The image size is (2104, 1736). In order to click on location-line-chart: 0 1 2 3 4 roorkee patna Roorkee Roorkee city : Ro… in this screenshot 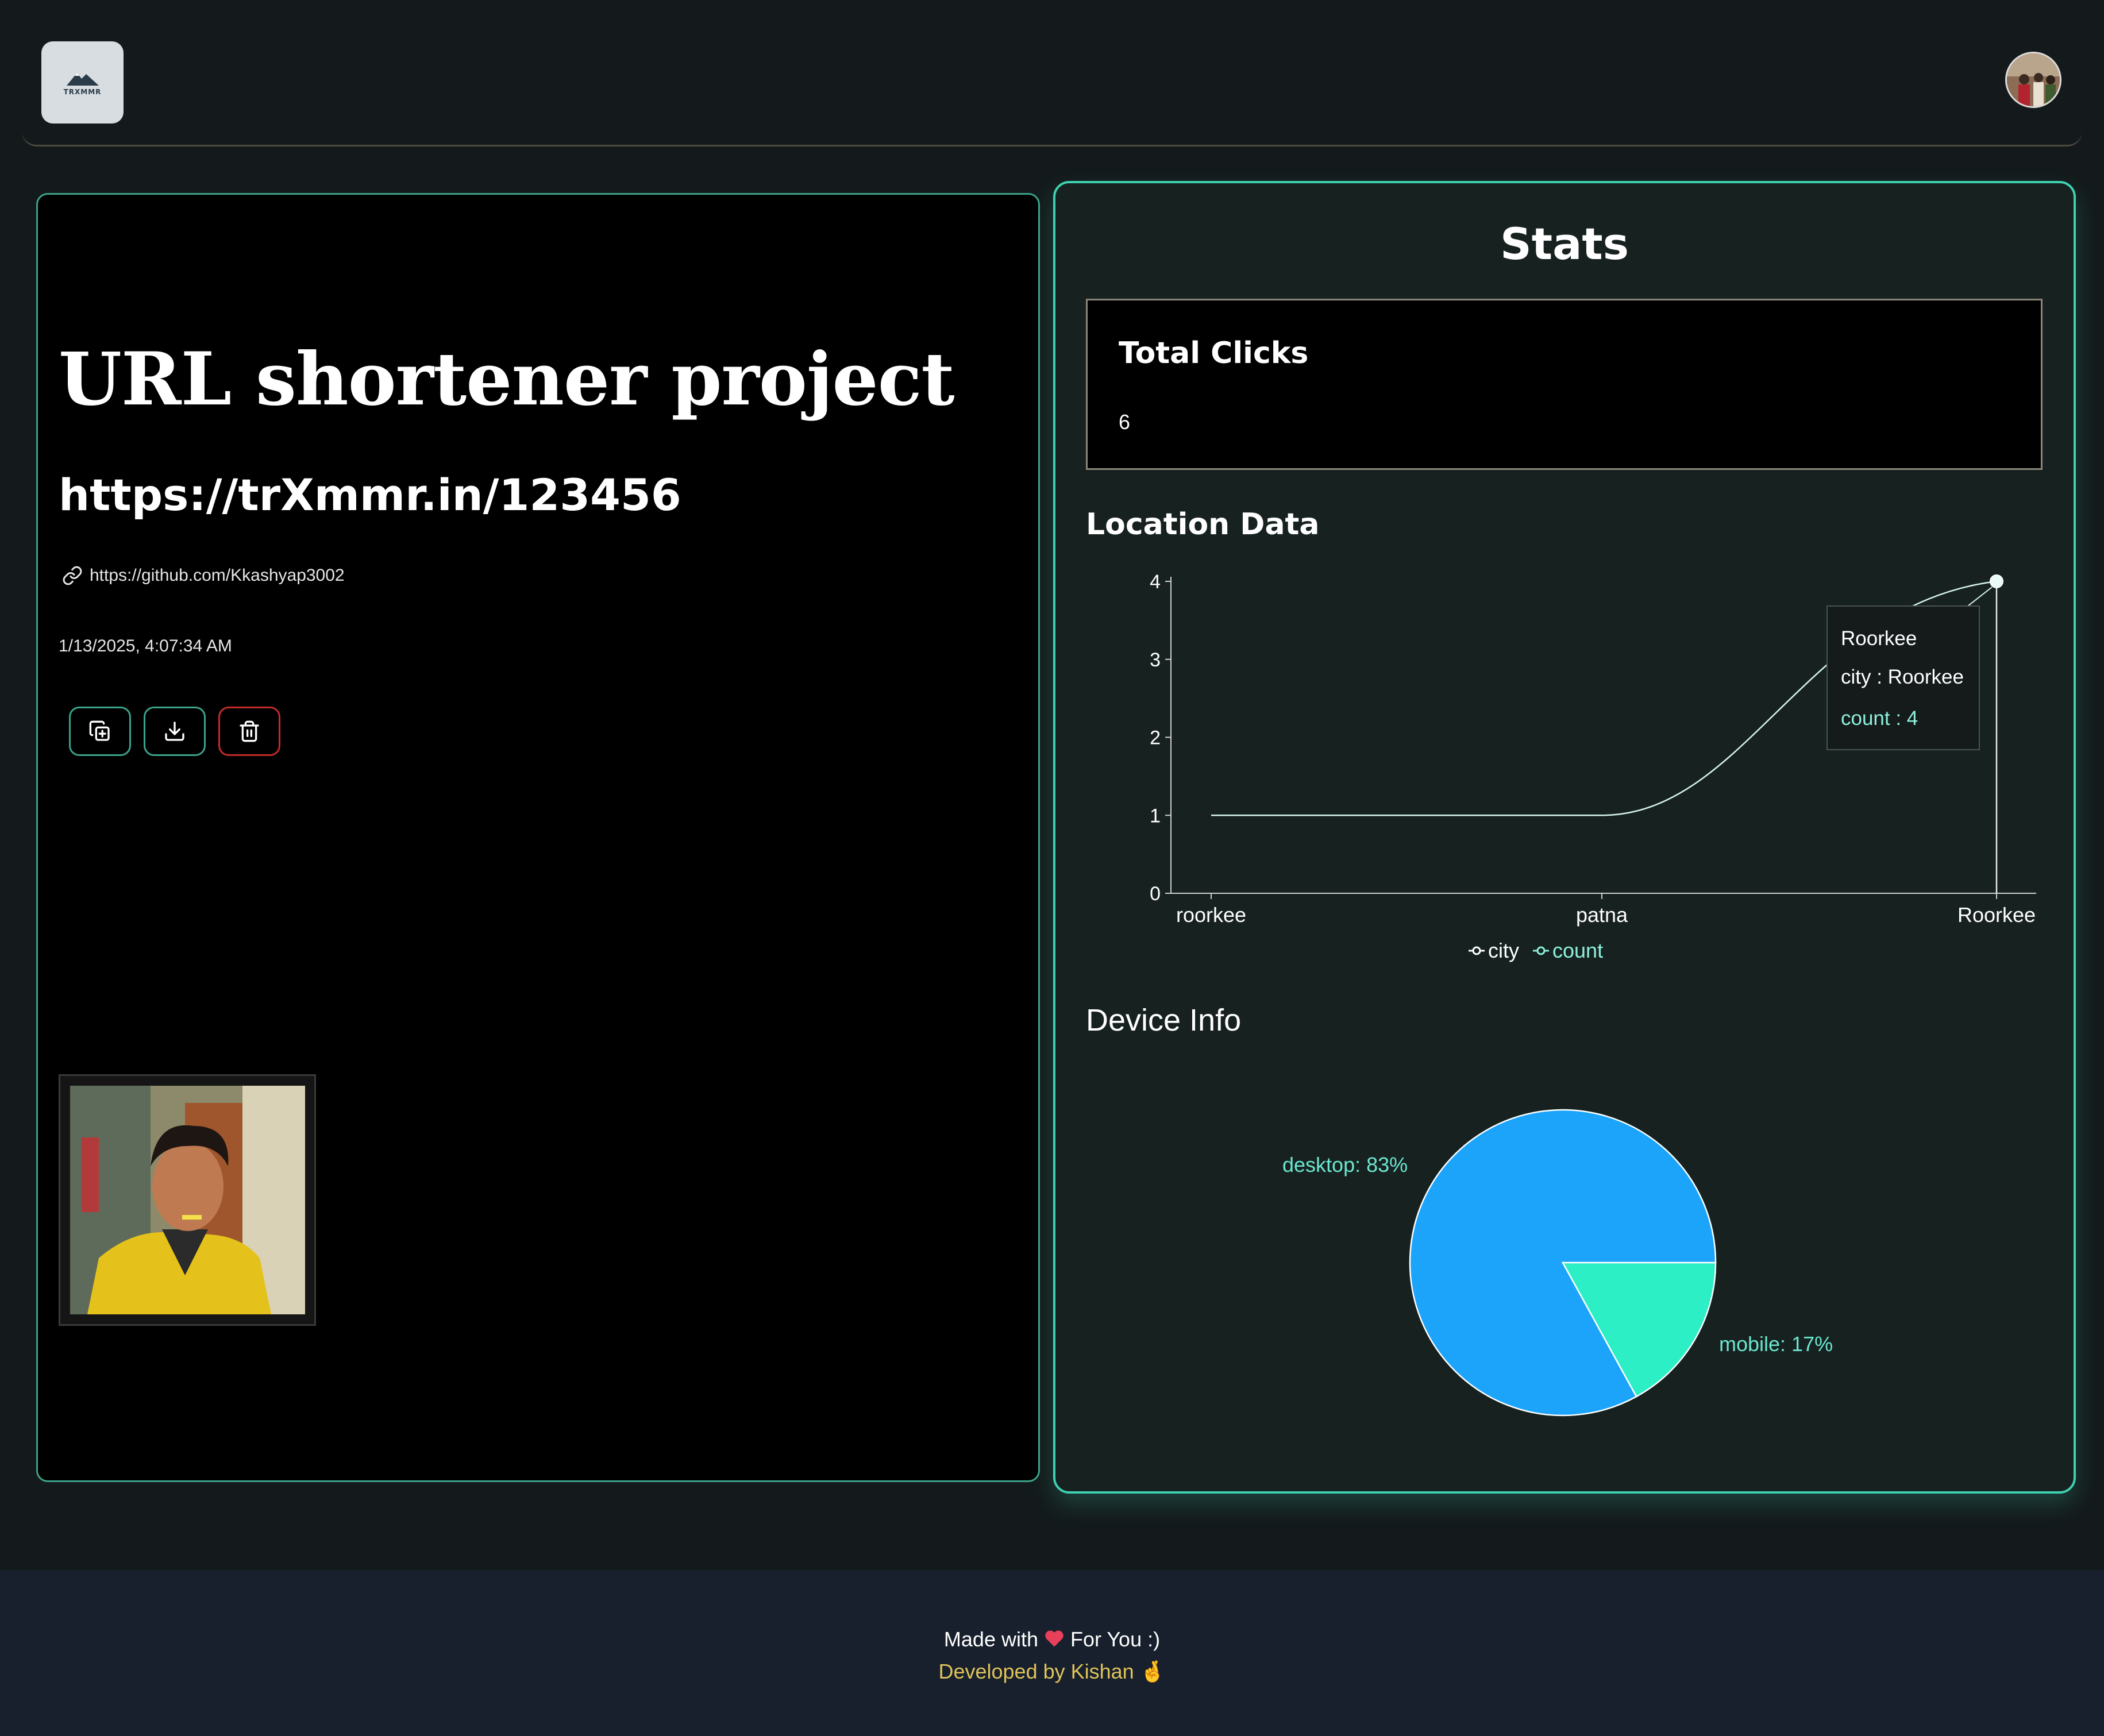, I will do `click(1568, 764)`.